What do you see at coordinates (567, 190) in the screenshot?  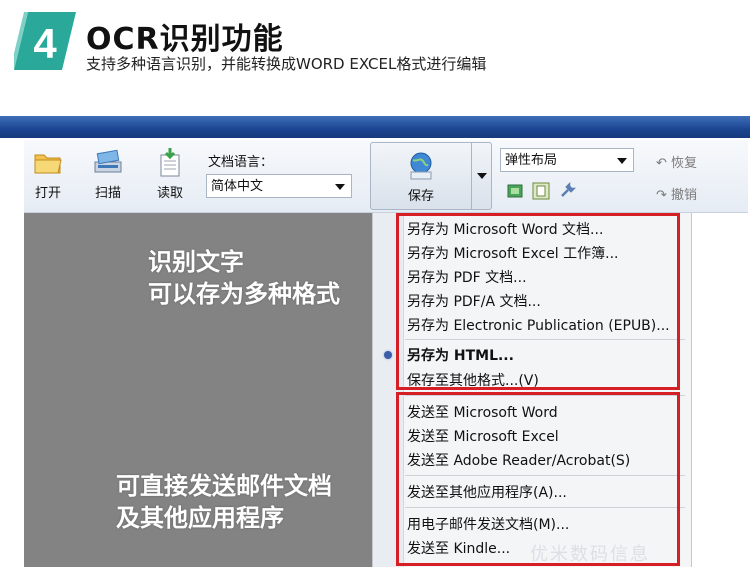 I see `wrench-icon` at bounding box center [567, 190].